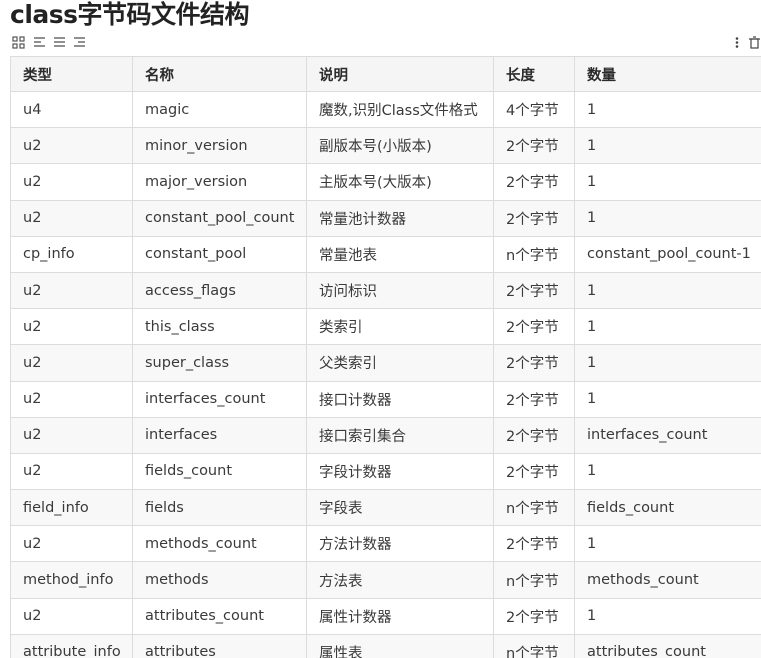 The height and width of the screenshot is (658, 761). Describe the element at coordinates (219, 109) in the screenshot. I see `cell-name: magic` at that location.